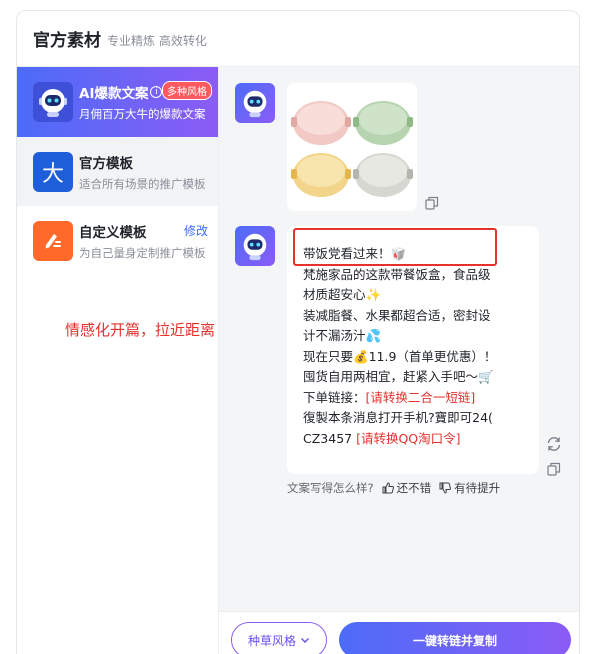 This screenshot has width=591, height=654. I want to click on qq-code-placeholder: [请转换QQ淘口令], so click(408, 438).